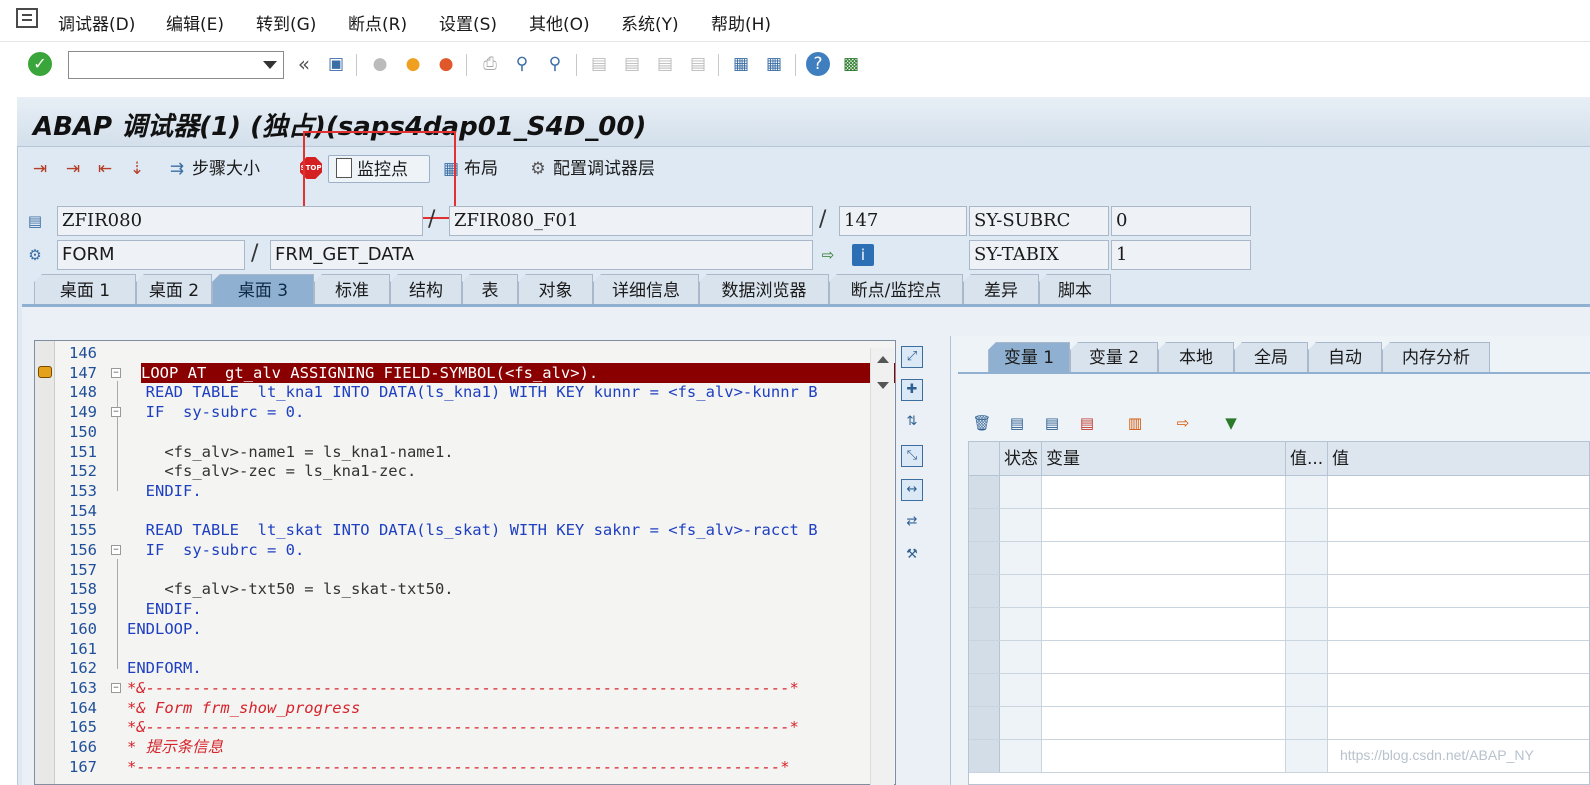  What do you see at coordinates (1075, 290) in the screenshot?
I see `tab-script: 脚本` at bounding box center [1075, 290].